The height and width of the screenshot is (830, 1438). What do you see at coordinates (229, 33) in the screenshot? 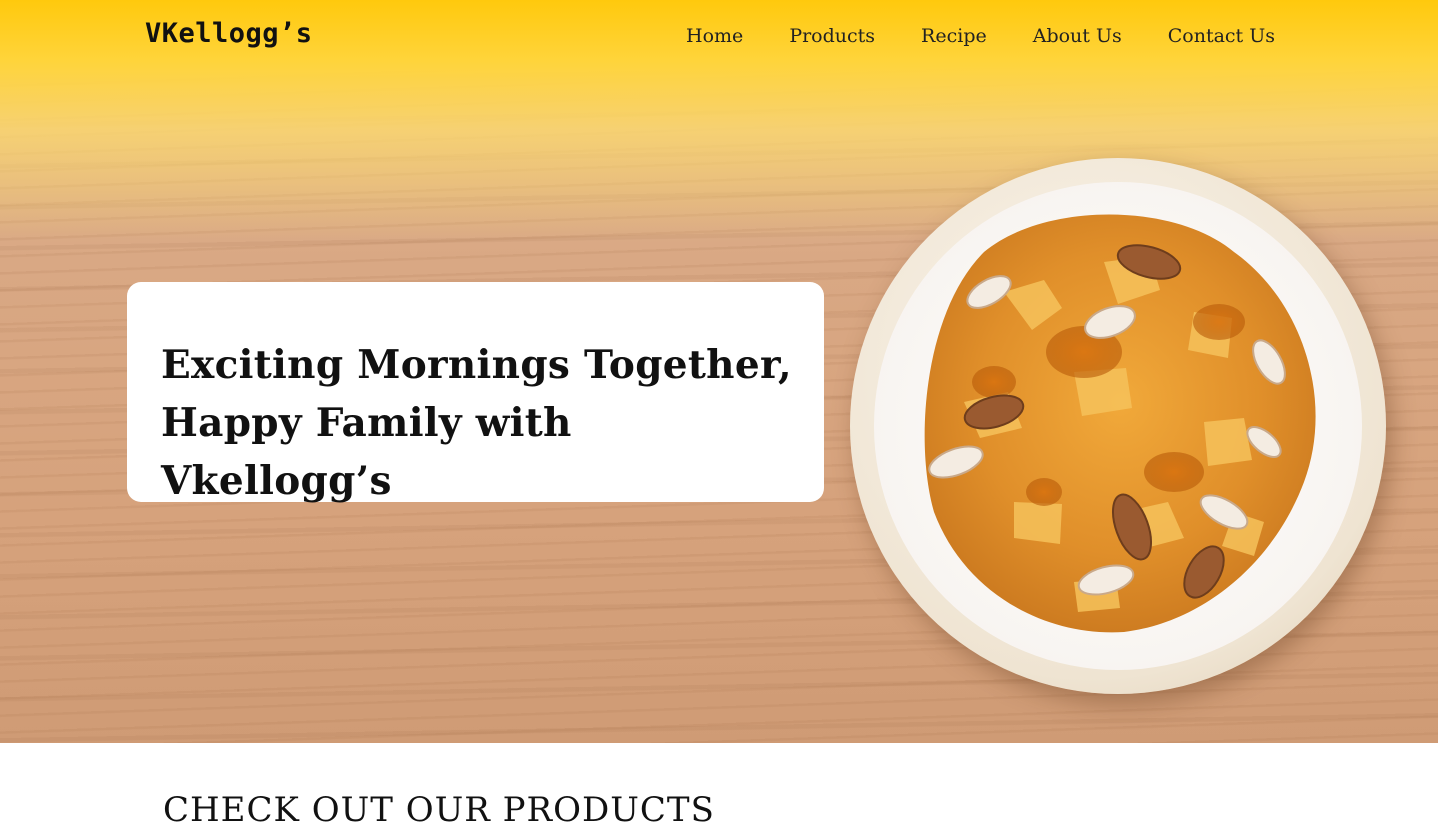
I see `brand-logo: VKellogg’s` at bounding box center [229, 33].